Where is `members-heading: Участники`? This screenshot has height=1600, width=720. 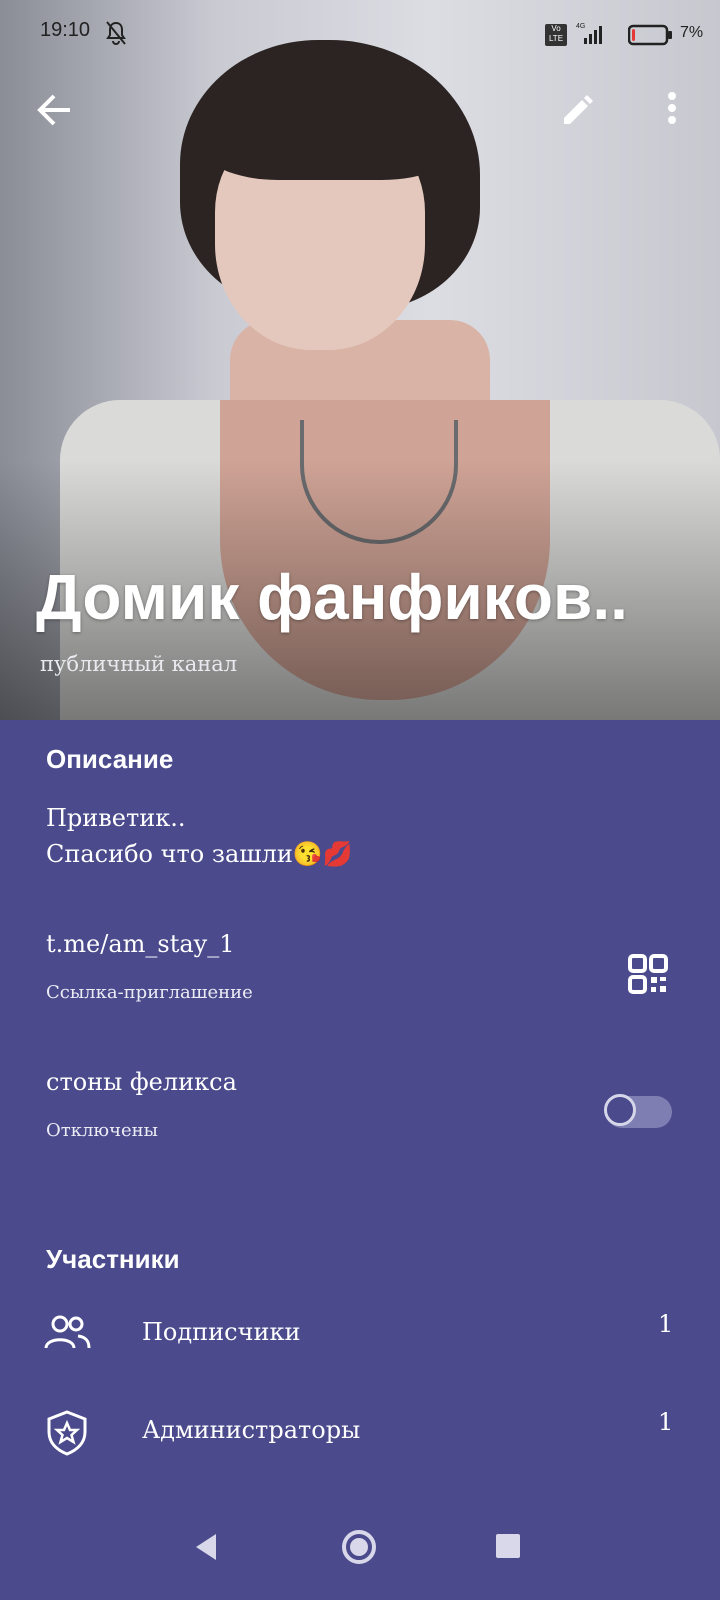 members-heading: Участники is located at coordinates (113, 1259).